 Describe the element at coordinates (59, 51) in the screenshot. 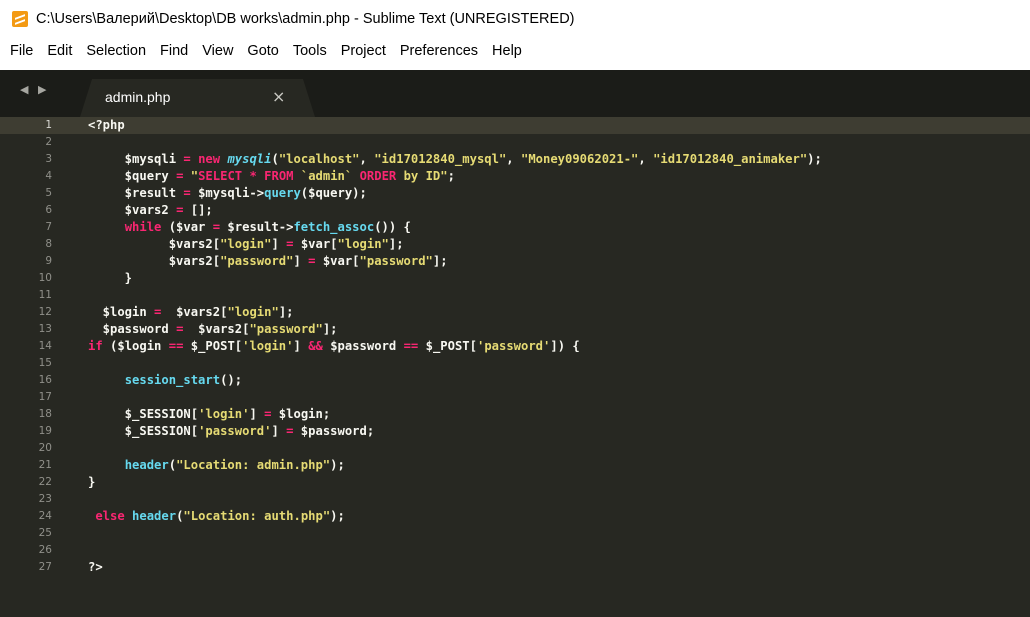

I see `menu-edit: Edit` at that location.